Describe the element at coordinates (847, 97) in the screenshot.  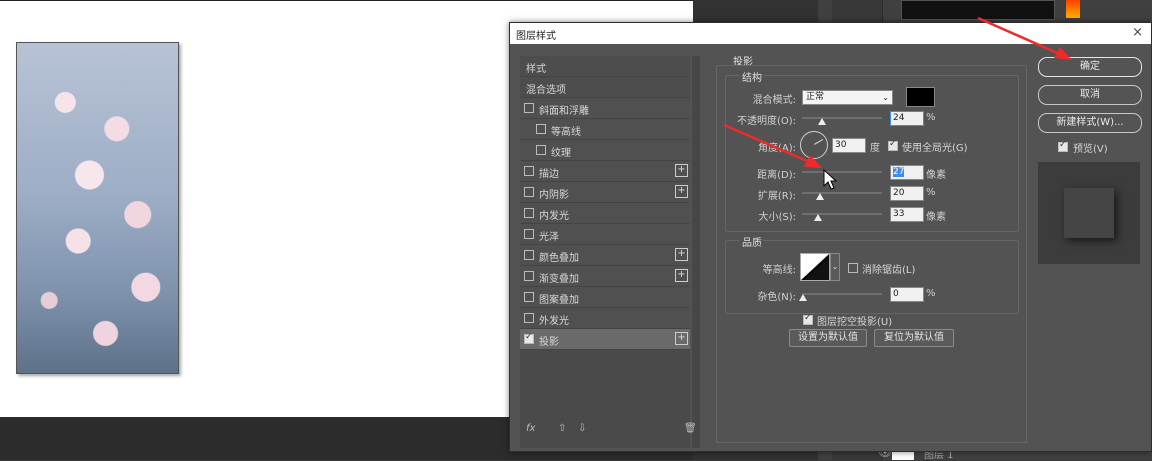
I see `blend-mode-select: 正常 ⌄` at that location.